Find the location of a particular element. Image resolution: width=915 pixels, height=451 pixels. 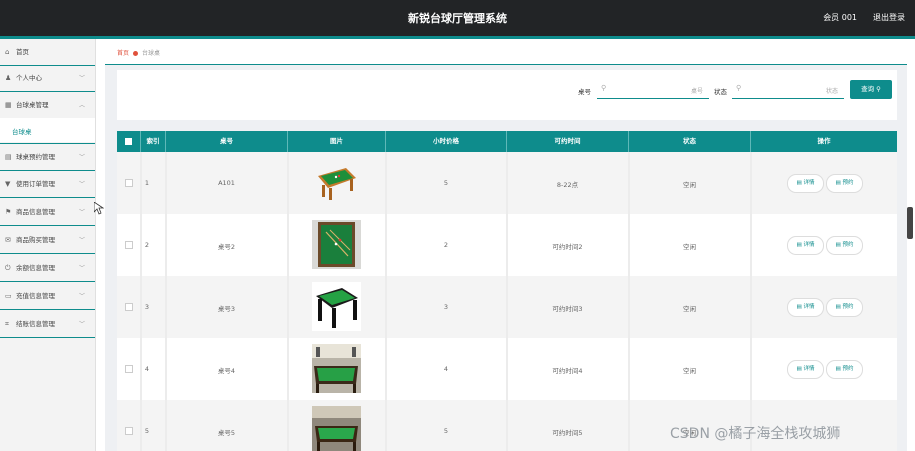

flag-icon: ⚑ is located at coordinates (8, 212).